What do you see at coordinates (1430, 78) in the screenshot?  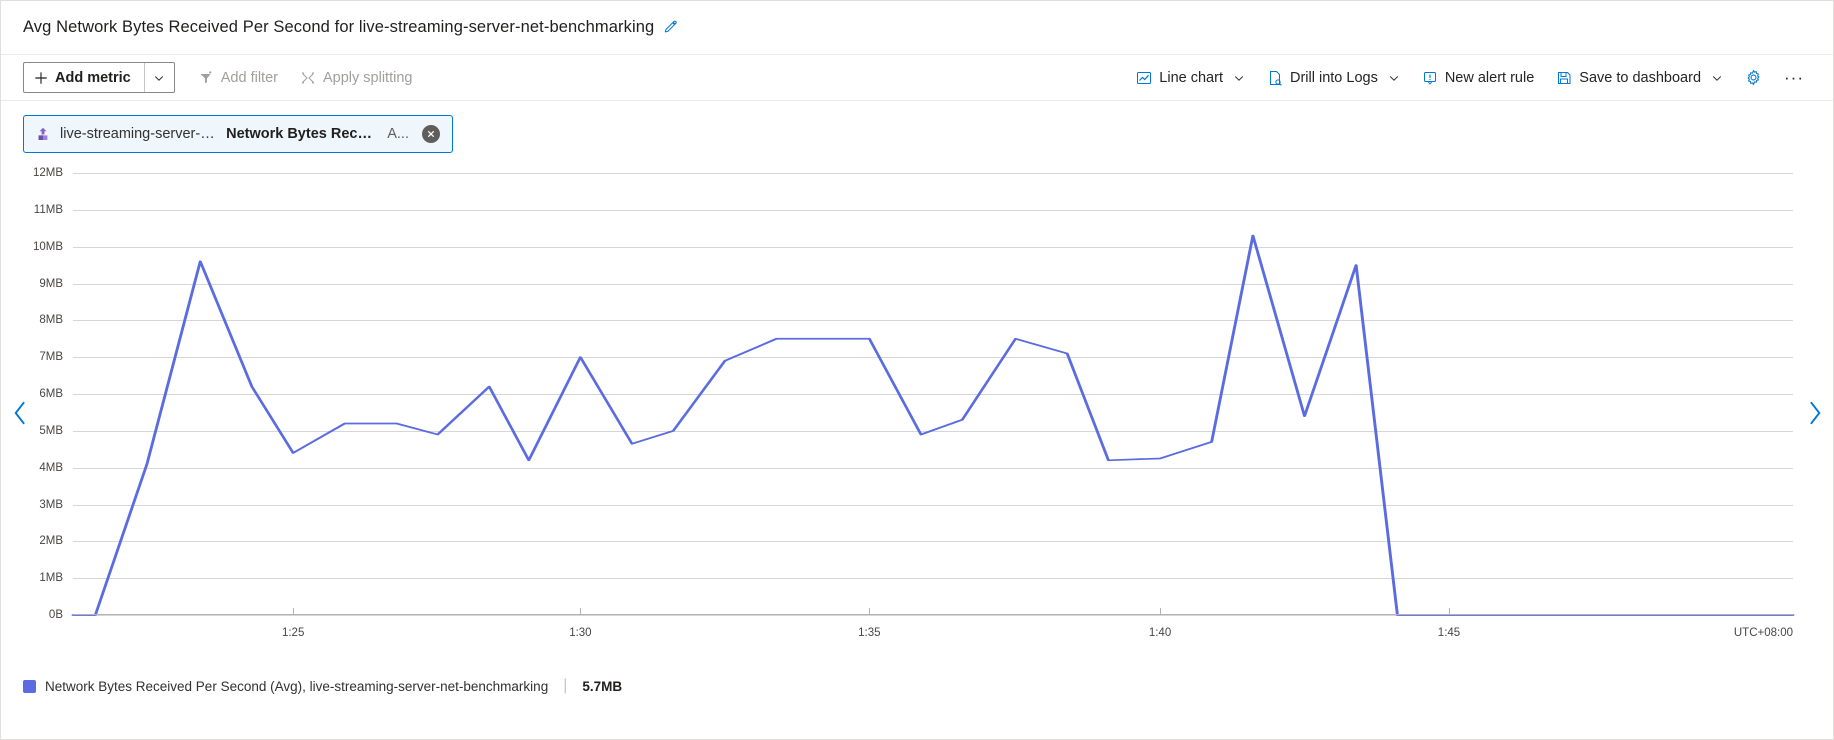 I see `alert-bell-icon` at bounding box center [1430, 78].